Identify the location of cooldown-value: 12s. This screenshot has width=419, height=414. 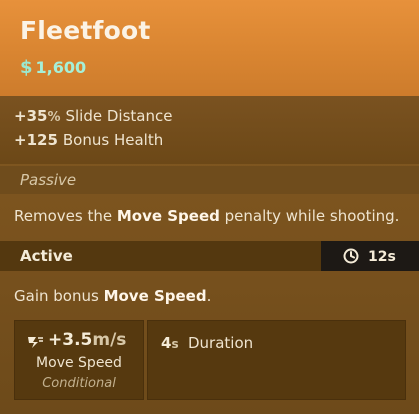
(382, 257).